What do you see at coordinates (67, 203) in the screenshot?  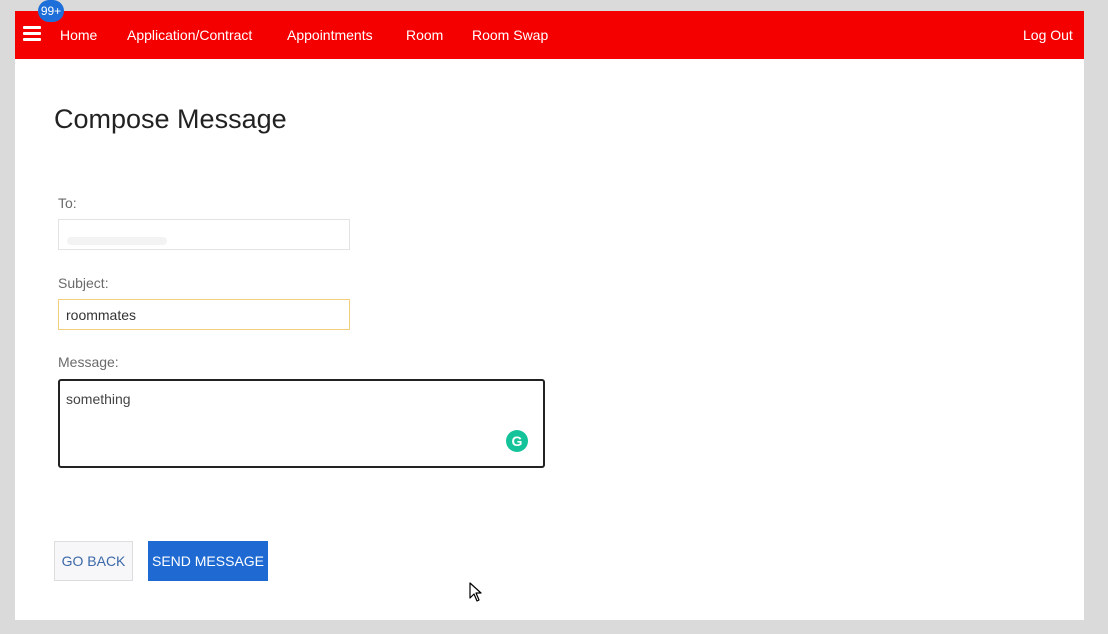 I see `to-label: To:` at bounding box center [67, 203].